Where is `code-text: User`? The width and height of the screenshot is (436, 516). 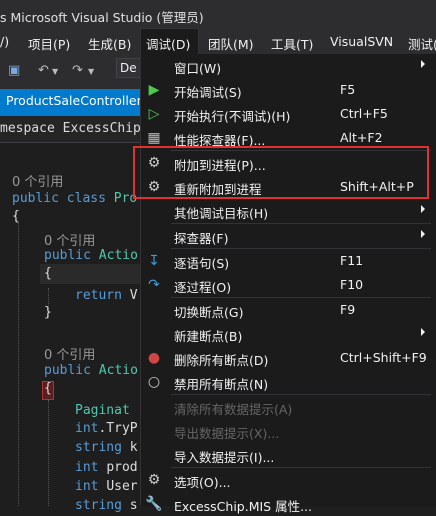
code-text: User is located at coordinates (122, 486).